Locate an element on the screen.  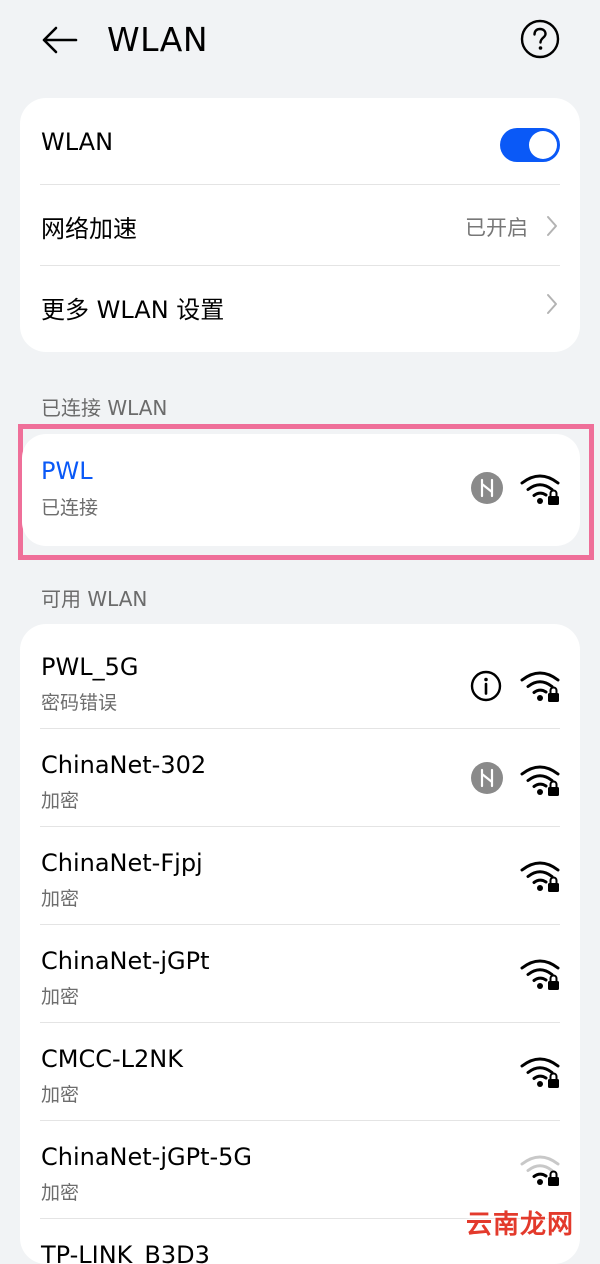
wlan-toggle-row: WLAN is located at coordinates (300, 141).